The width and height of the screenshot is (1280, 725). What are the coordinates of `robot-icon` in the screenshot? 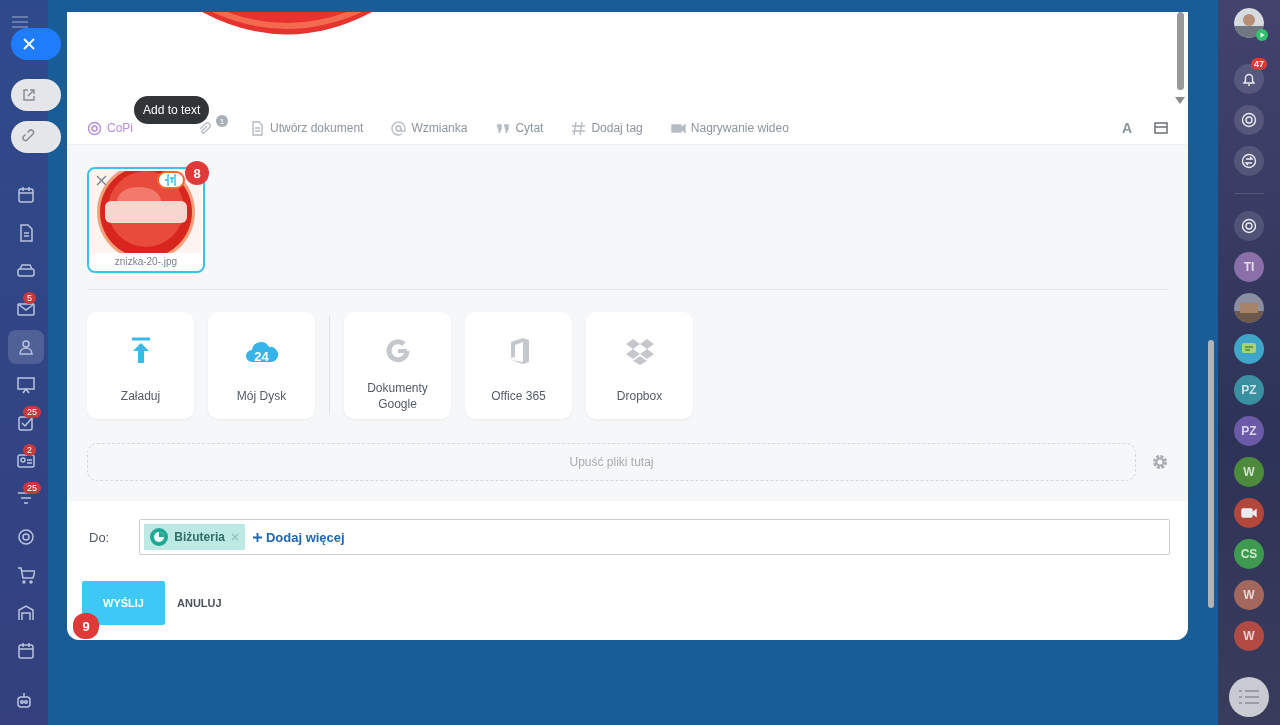 It's located at (24, 701).